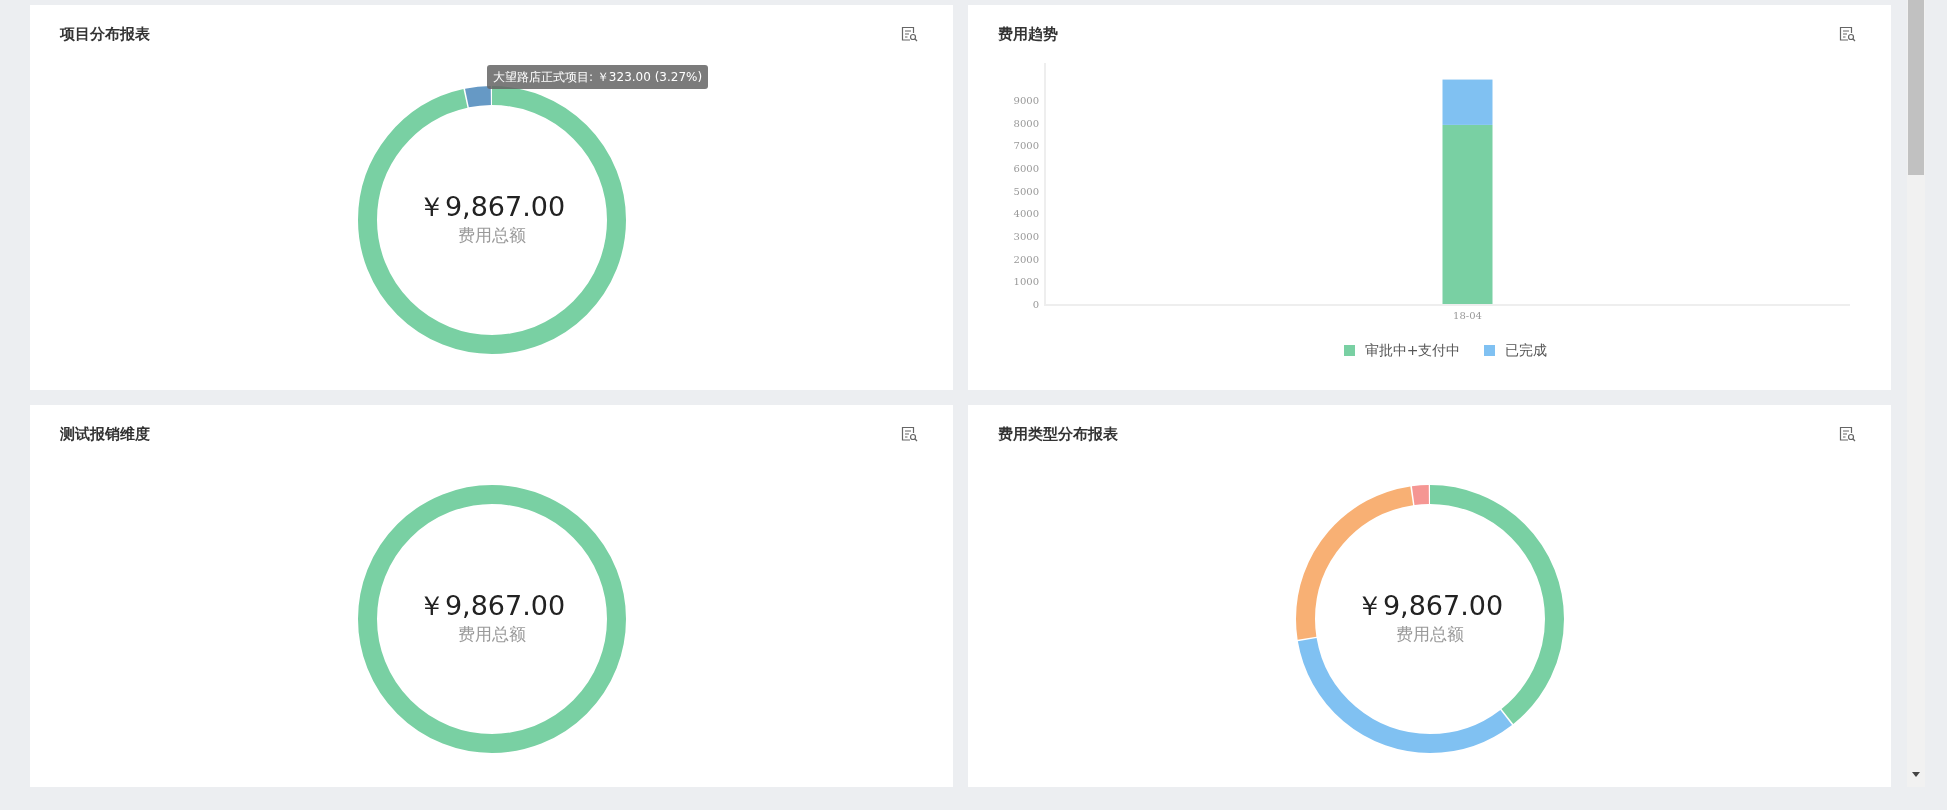 This screenshot has width=1947, height=810. What do you see at coordinates (1526, 350) in the screenshot?
I see `legend-label: 已完成` at bounding box center [1526, 350].